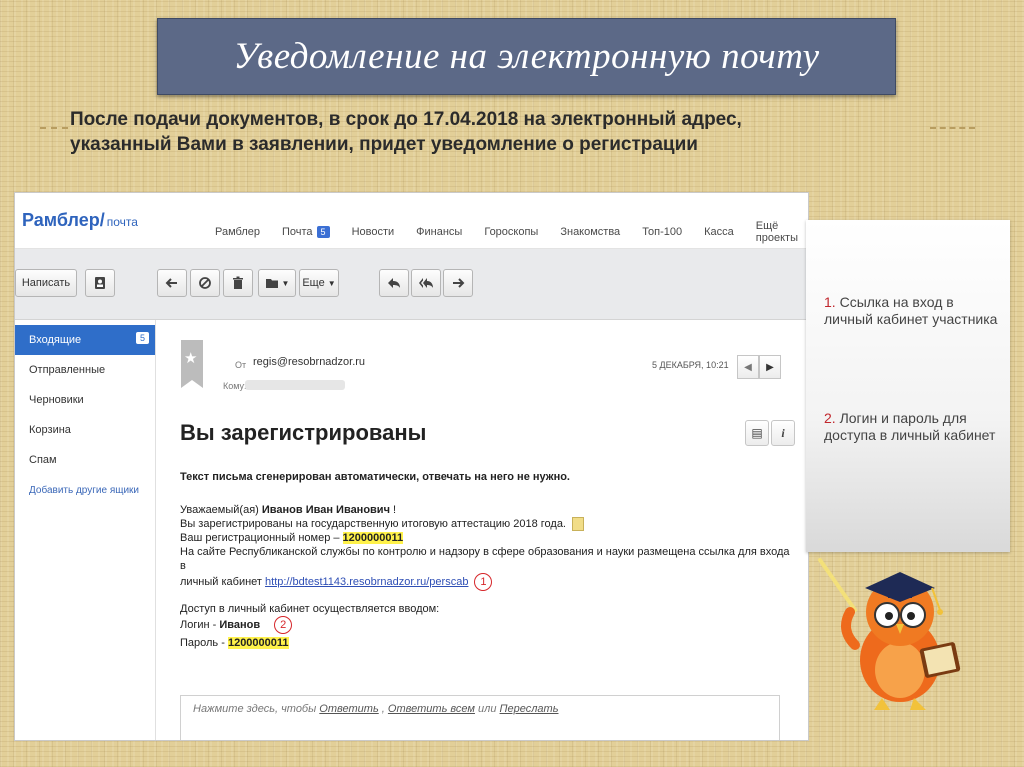 Image resolution: width=1024 pixels, height=767 pixels. Describe the element at coordinates (830, 418) in the screenshot. I see `callout-num-2: 2.` at that location.